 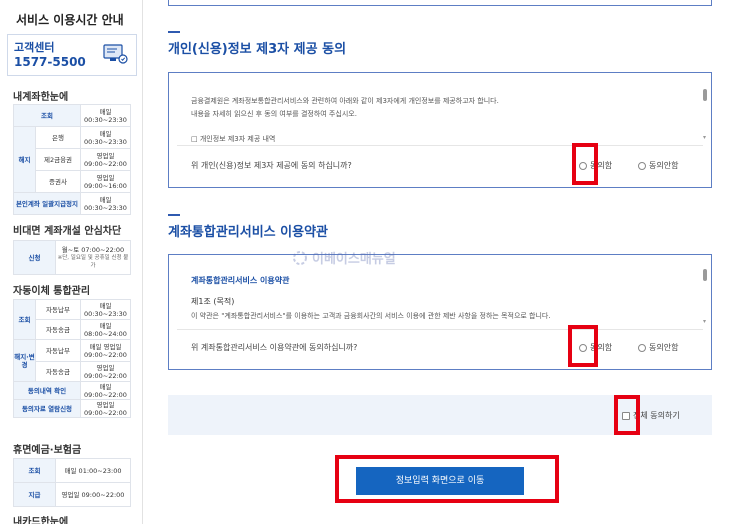 I want to click on customer-center-box: 고객센터 1577-5500, so click(x=72, y=55).